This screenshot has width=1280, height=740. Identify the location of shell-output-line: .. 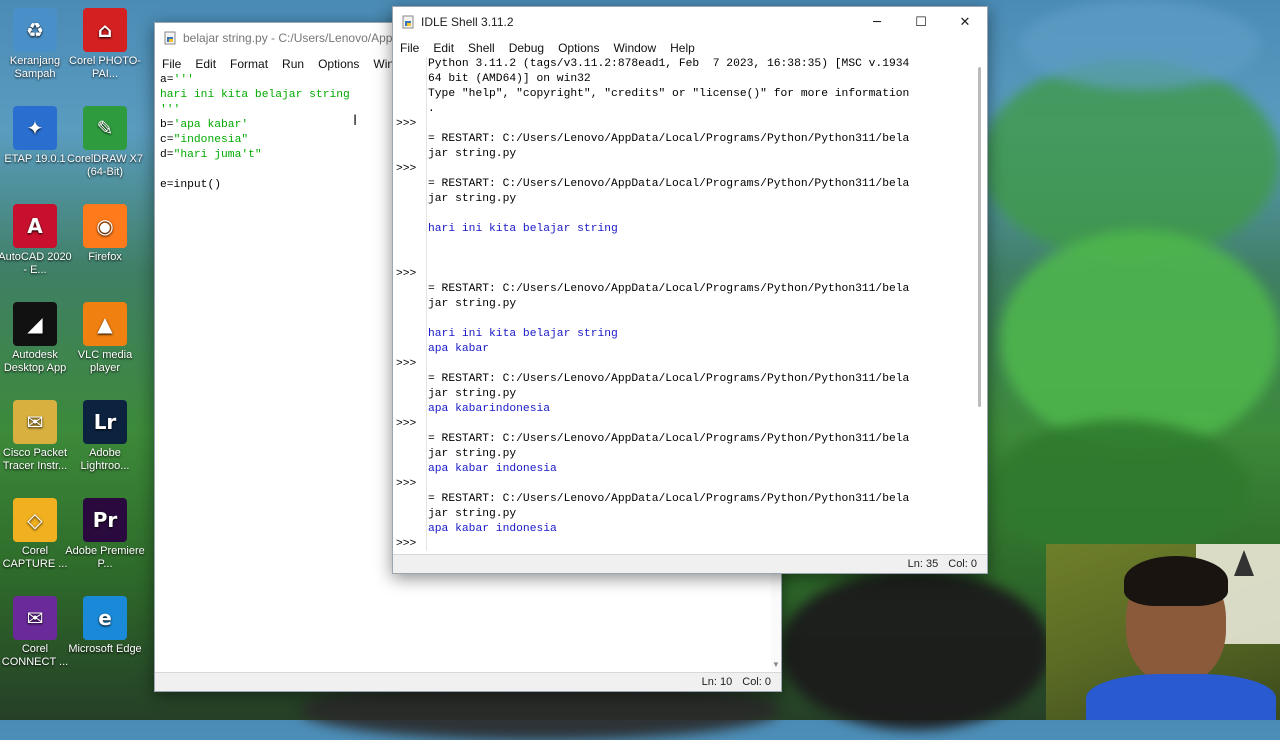
(431, 109).